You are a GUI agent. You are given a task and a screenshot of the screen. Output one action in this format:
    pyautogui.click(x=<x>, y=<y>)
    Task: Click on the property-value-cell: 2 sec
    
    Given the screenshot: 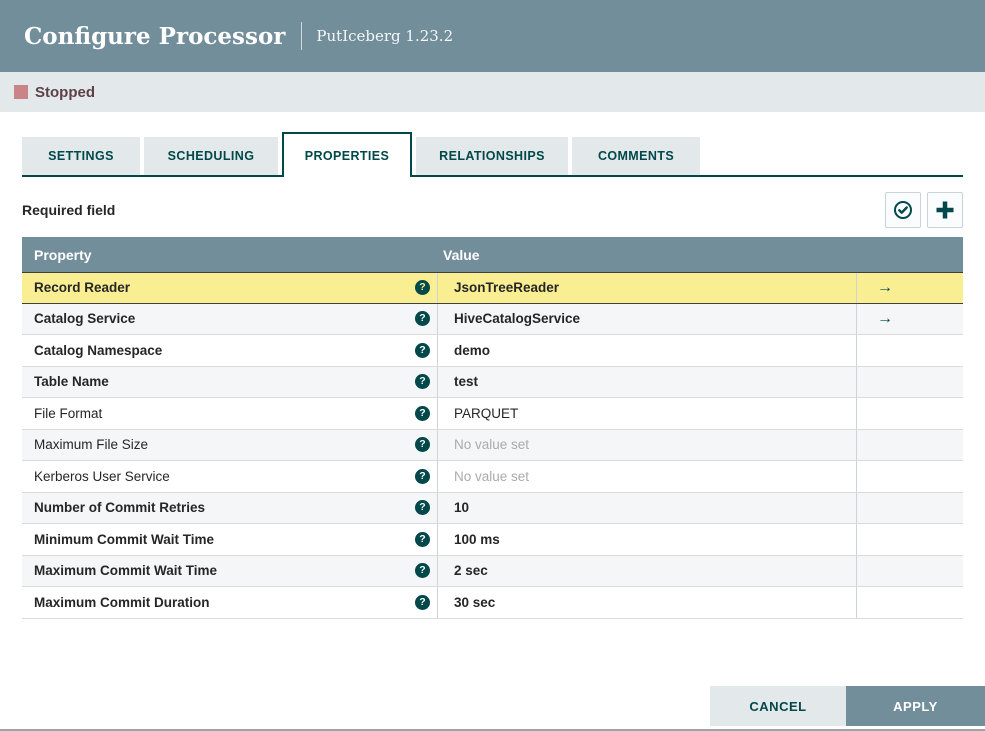 What is the action you would take?
    pyautogui.click(x=646, y=570)
    